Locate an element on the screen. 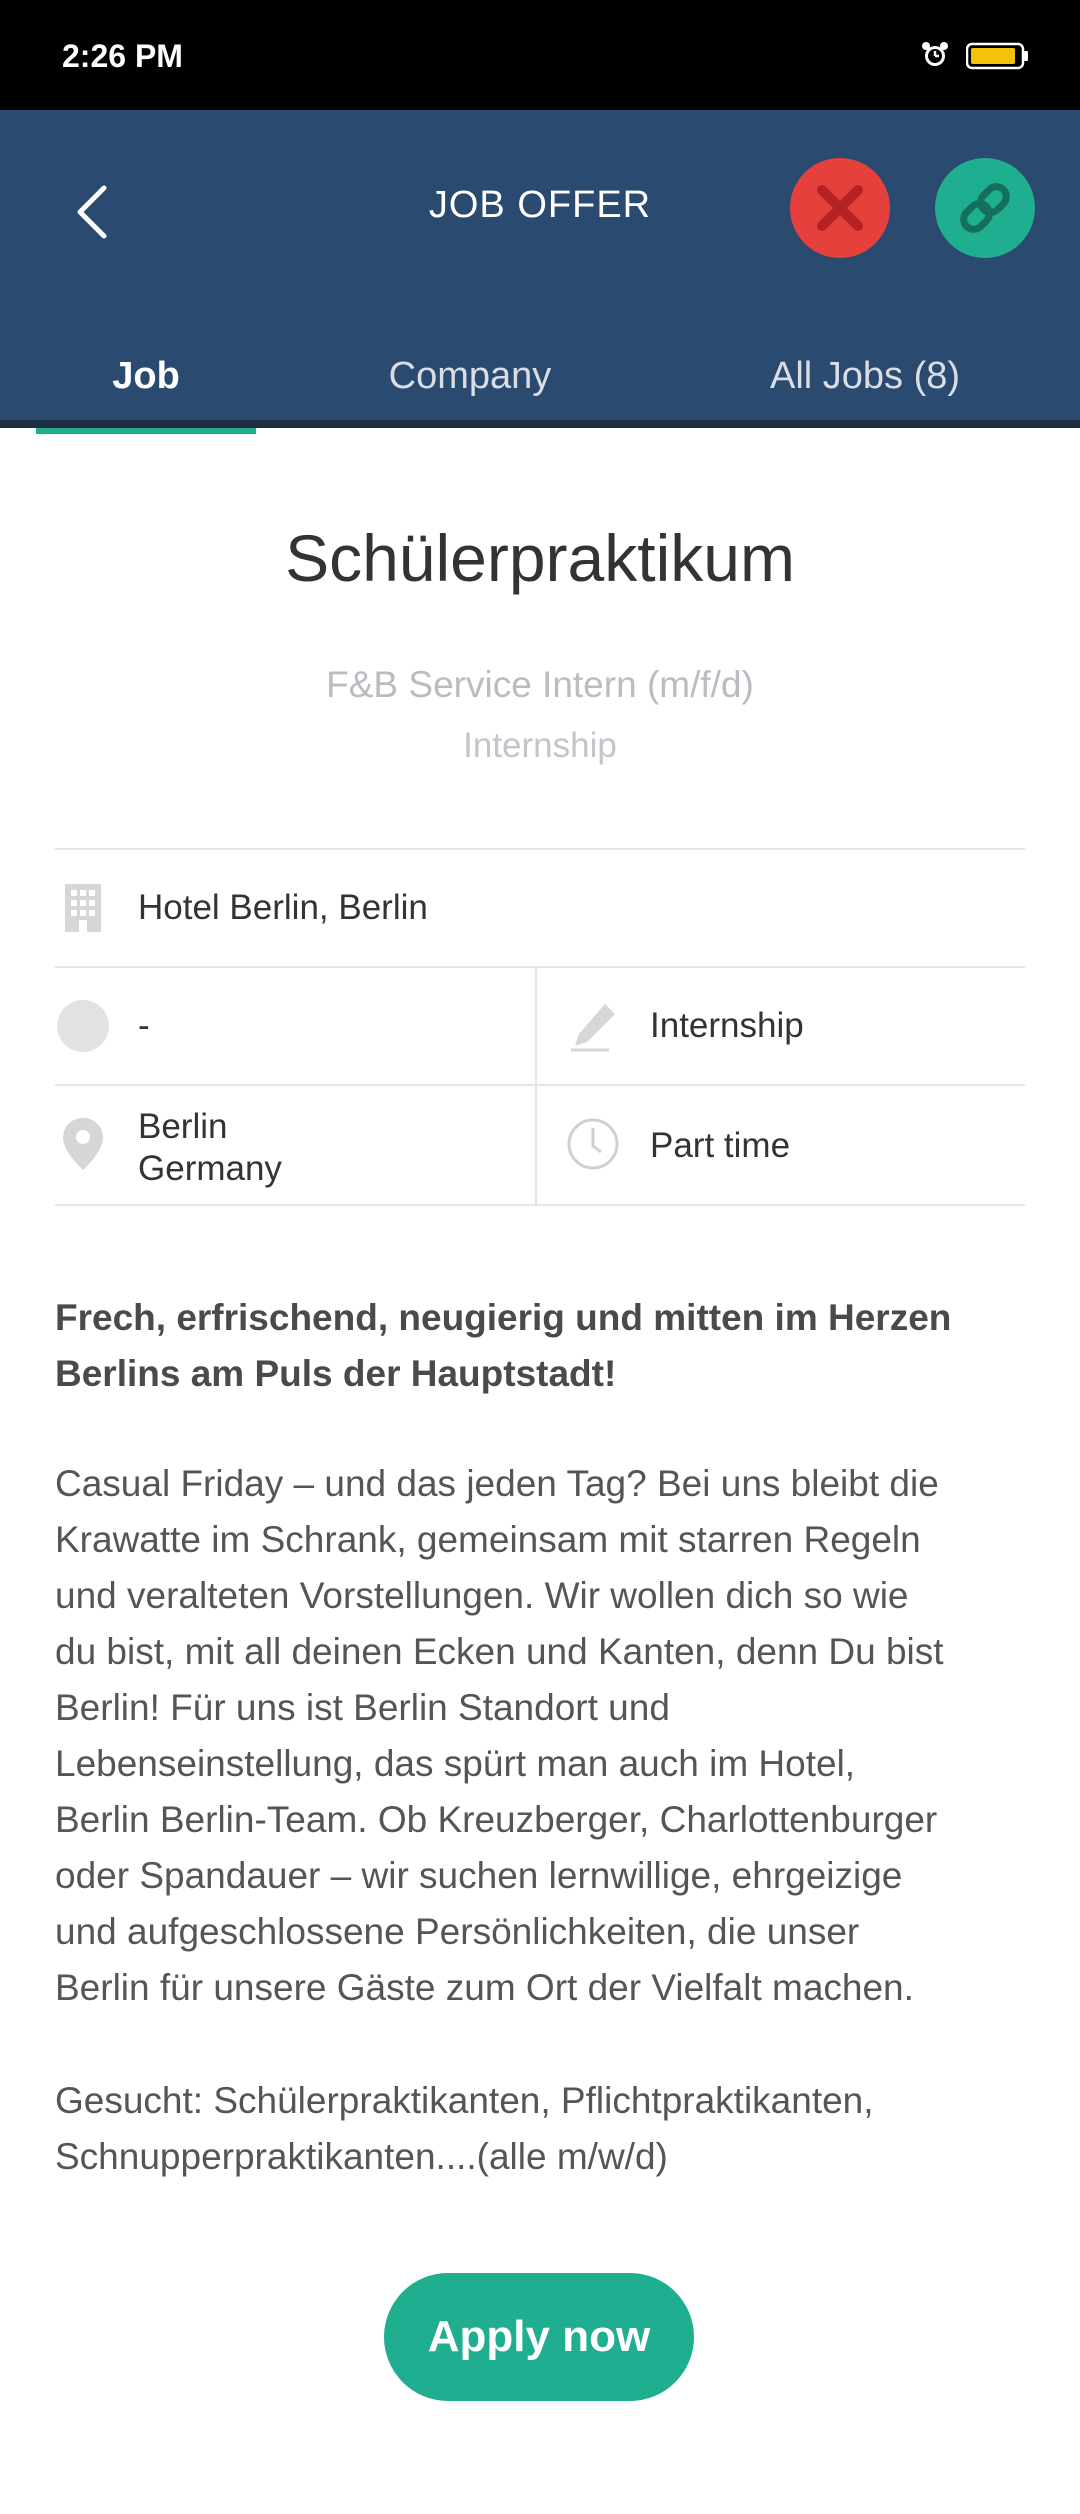 Image resolution: width=1080 pixels, height=2514 pixels. alarm-icon is located at coordinates (935, 55).